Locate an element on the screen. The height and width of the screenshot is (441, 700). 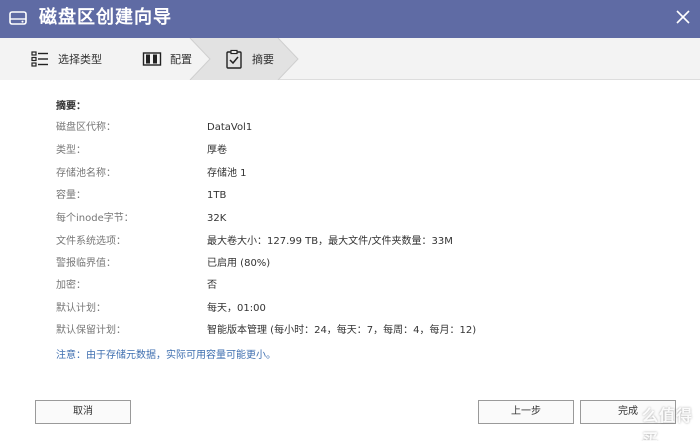
clipboard-icon is located at coordinates (234, 59).